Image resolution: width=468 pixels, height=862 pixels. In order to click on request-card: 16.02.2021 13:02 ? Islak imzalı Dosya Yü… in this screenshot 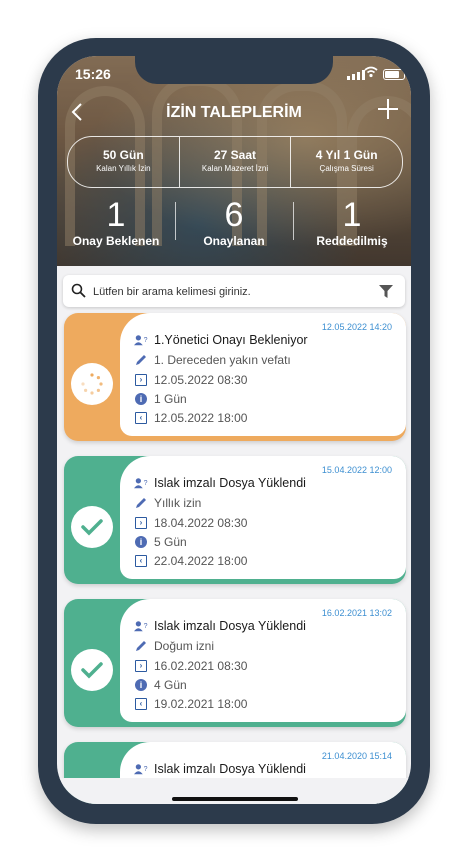, I will do `click(235, 663)`.